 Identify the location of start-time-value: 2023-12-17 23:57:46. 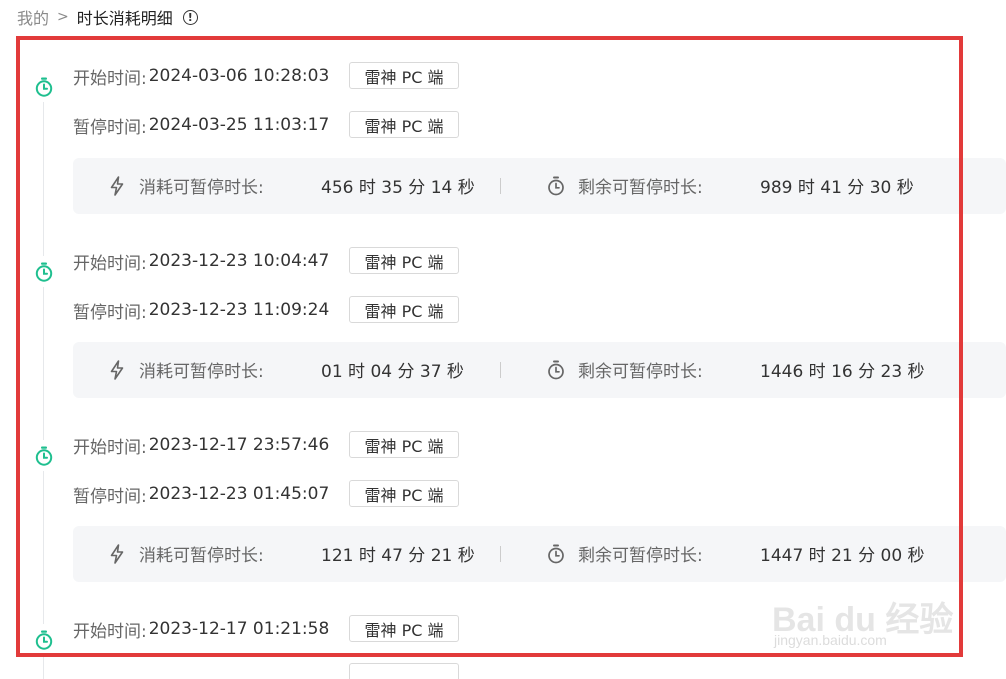
(239, 445).